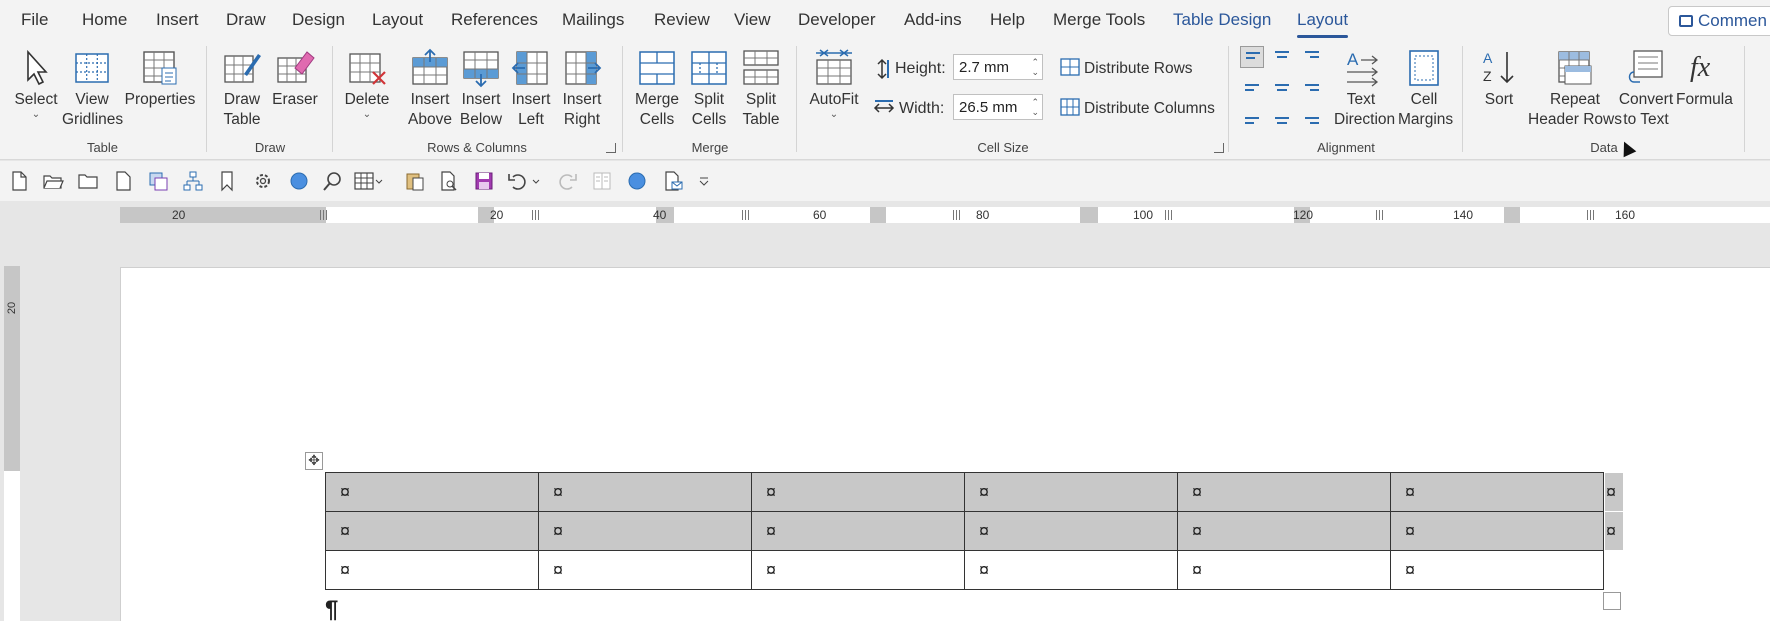 The width and height of the screenshot is (1770, 621). I want to click on blank-page-icon, so click(123, 181).